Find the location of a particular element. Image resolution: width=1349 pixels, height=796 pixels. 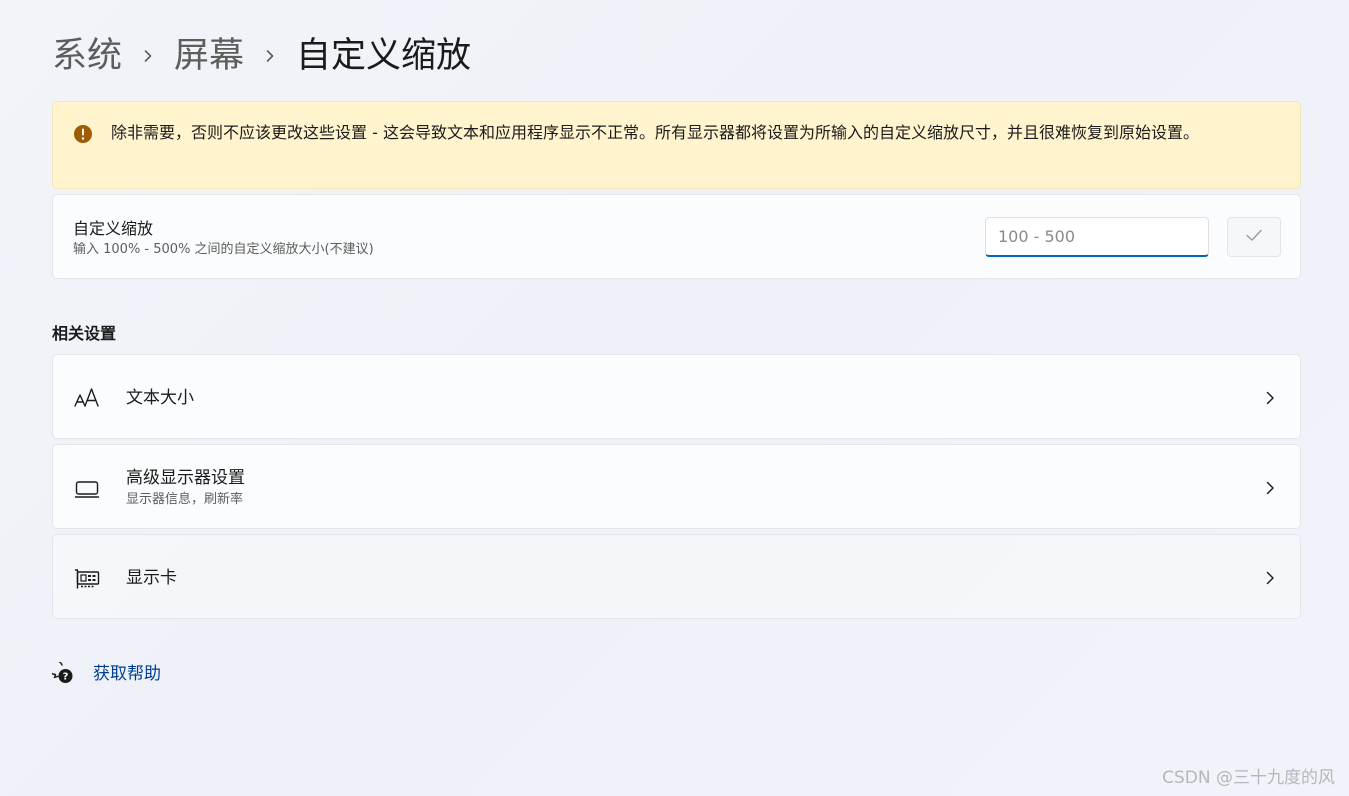

related-item-label: 高级显示器设置 is located at coordinates (185, 478).